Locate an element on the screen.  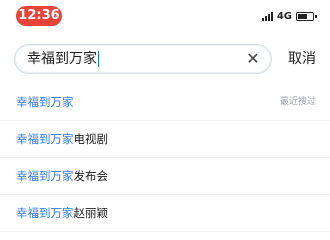
clear-icon: ✕ is located at coordinates (253, 59).